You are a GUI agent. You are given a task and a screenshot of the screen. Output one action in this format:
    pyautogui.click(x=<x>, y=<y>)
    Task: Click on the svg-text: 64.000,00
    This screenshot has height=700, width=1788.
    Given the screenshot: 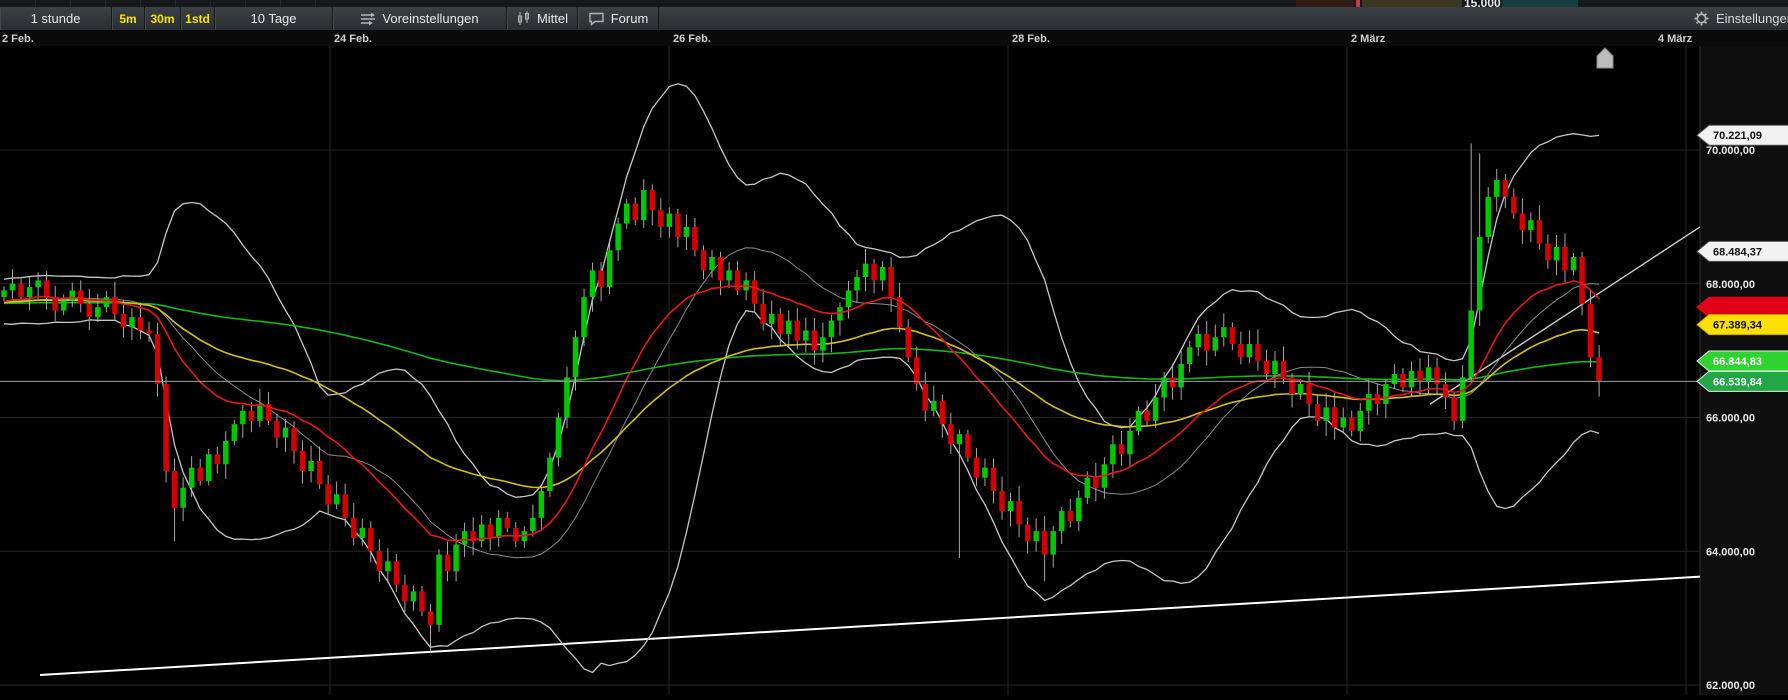 What is the action you would take?
    pyautogui.click(x=1730, y=552)
    